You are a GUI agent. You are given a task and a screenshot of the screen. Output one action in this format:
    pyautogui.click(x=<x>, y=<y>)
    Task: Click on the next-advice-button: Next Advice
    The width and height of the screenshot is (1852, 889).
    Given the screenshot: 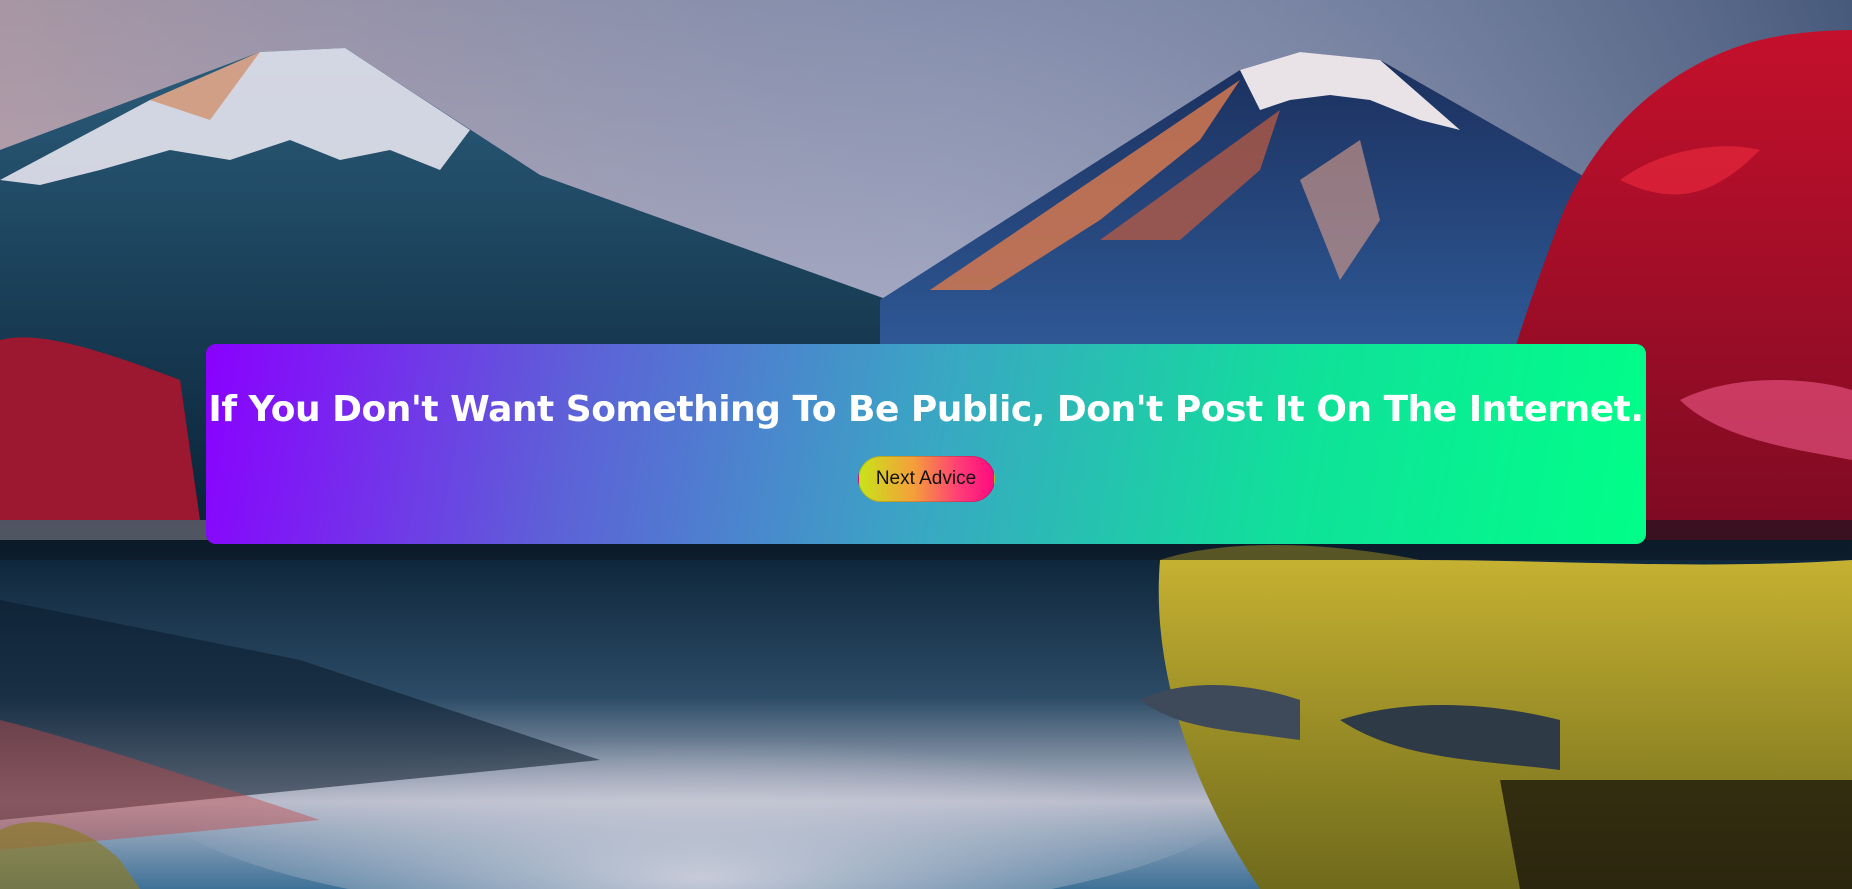 What is the action you would take?
    pyautogui.click(x=926, y=479)
    